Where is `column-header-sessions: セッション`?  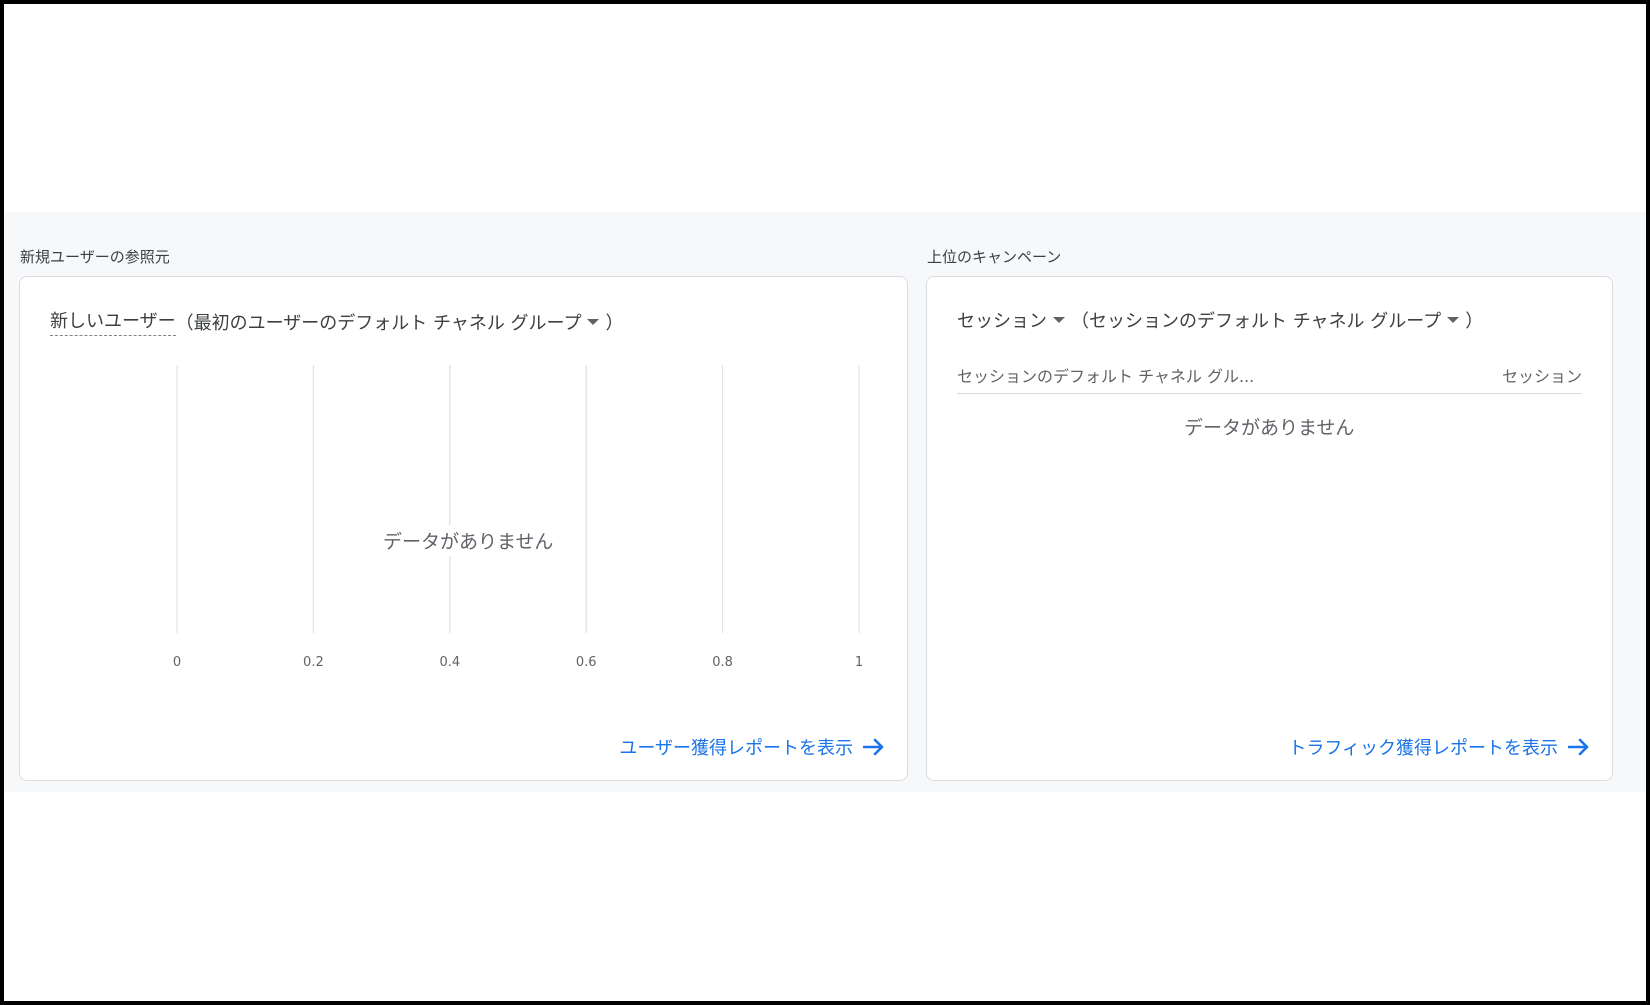 column-header-sessions: セッション is located at coordinates (1542, 375).